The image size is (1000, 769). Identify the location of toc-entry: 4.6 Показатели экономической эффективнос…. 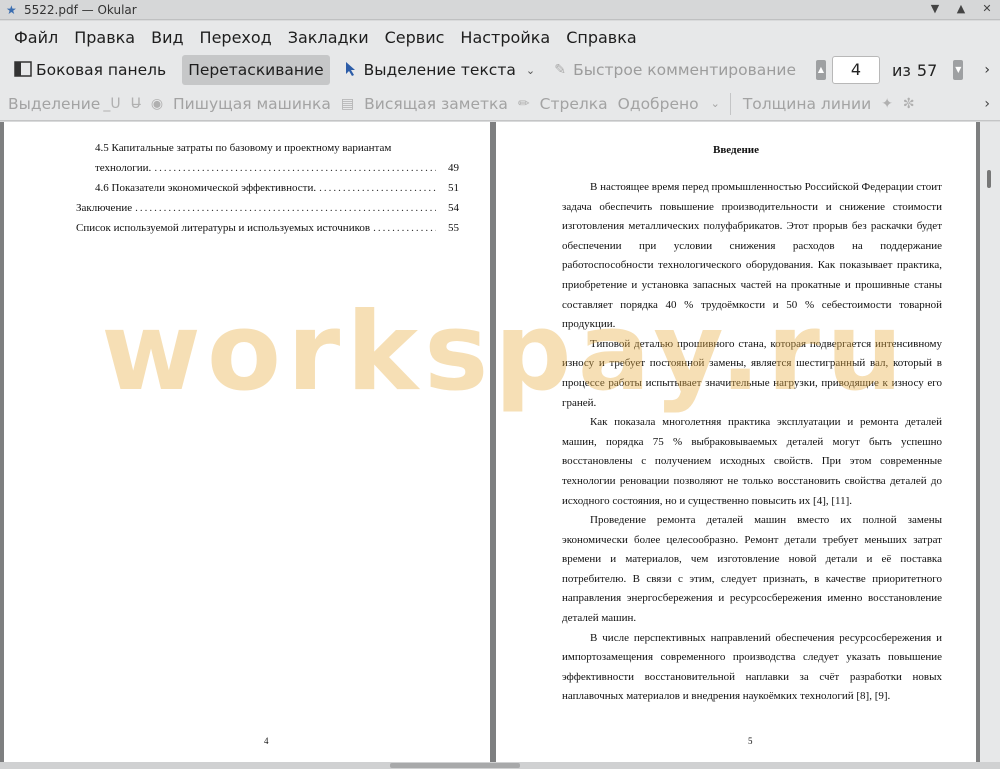
(277, 188).